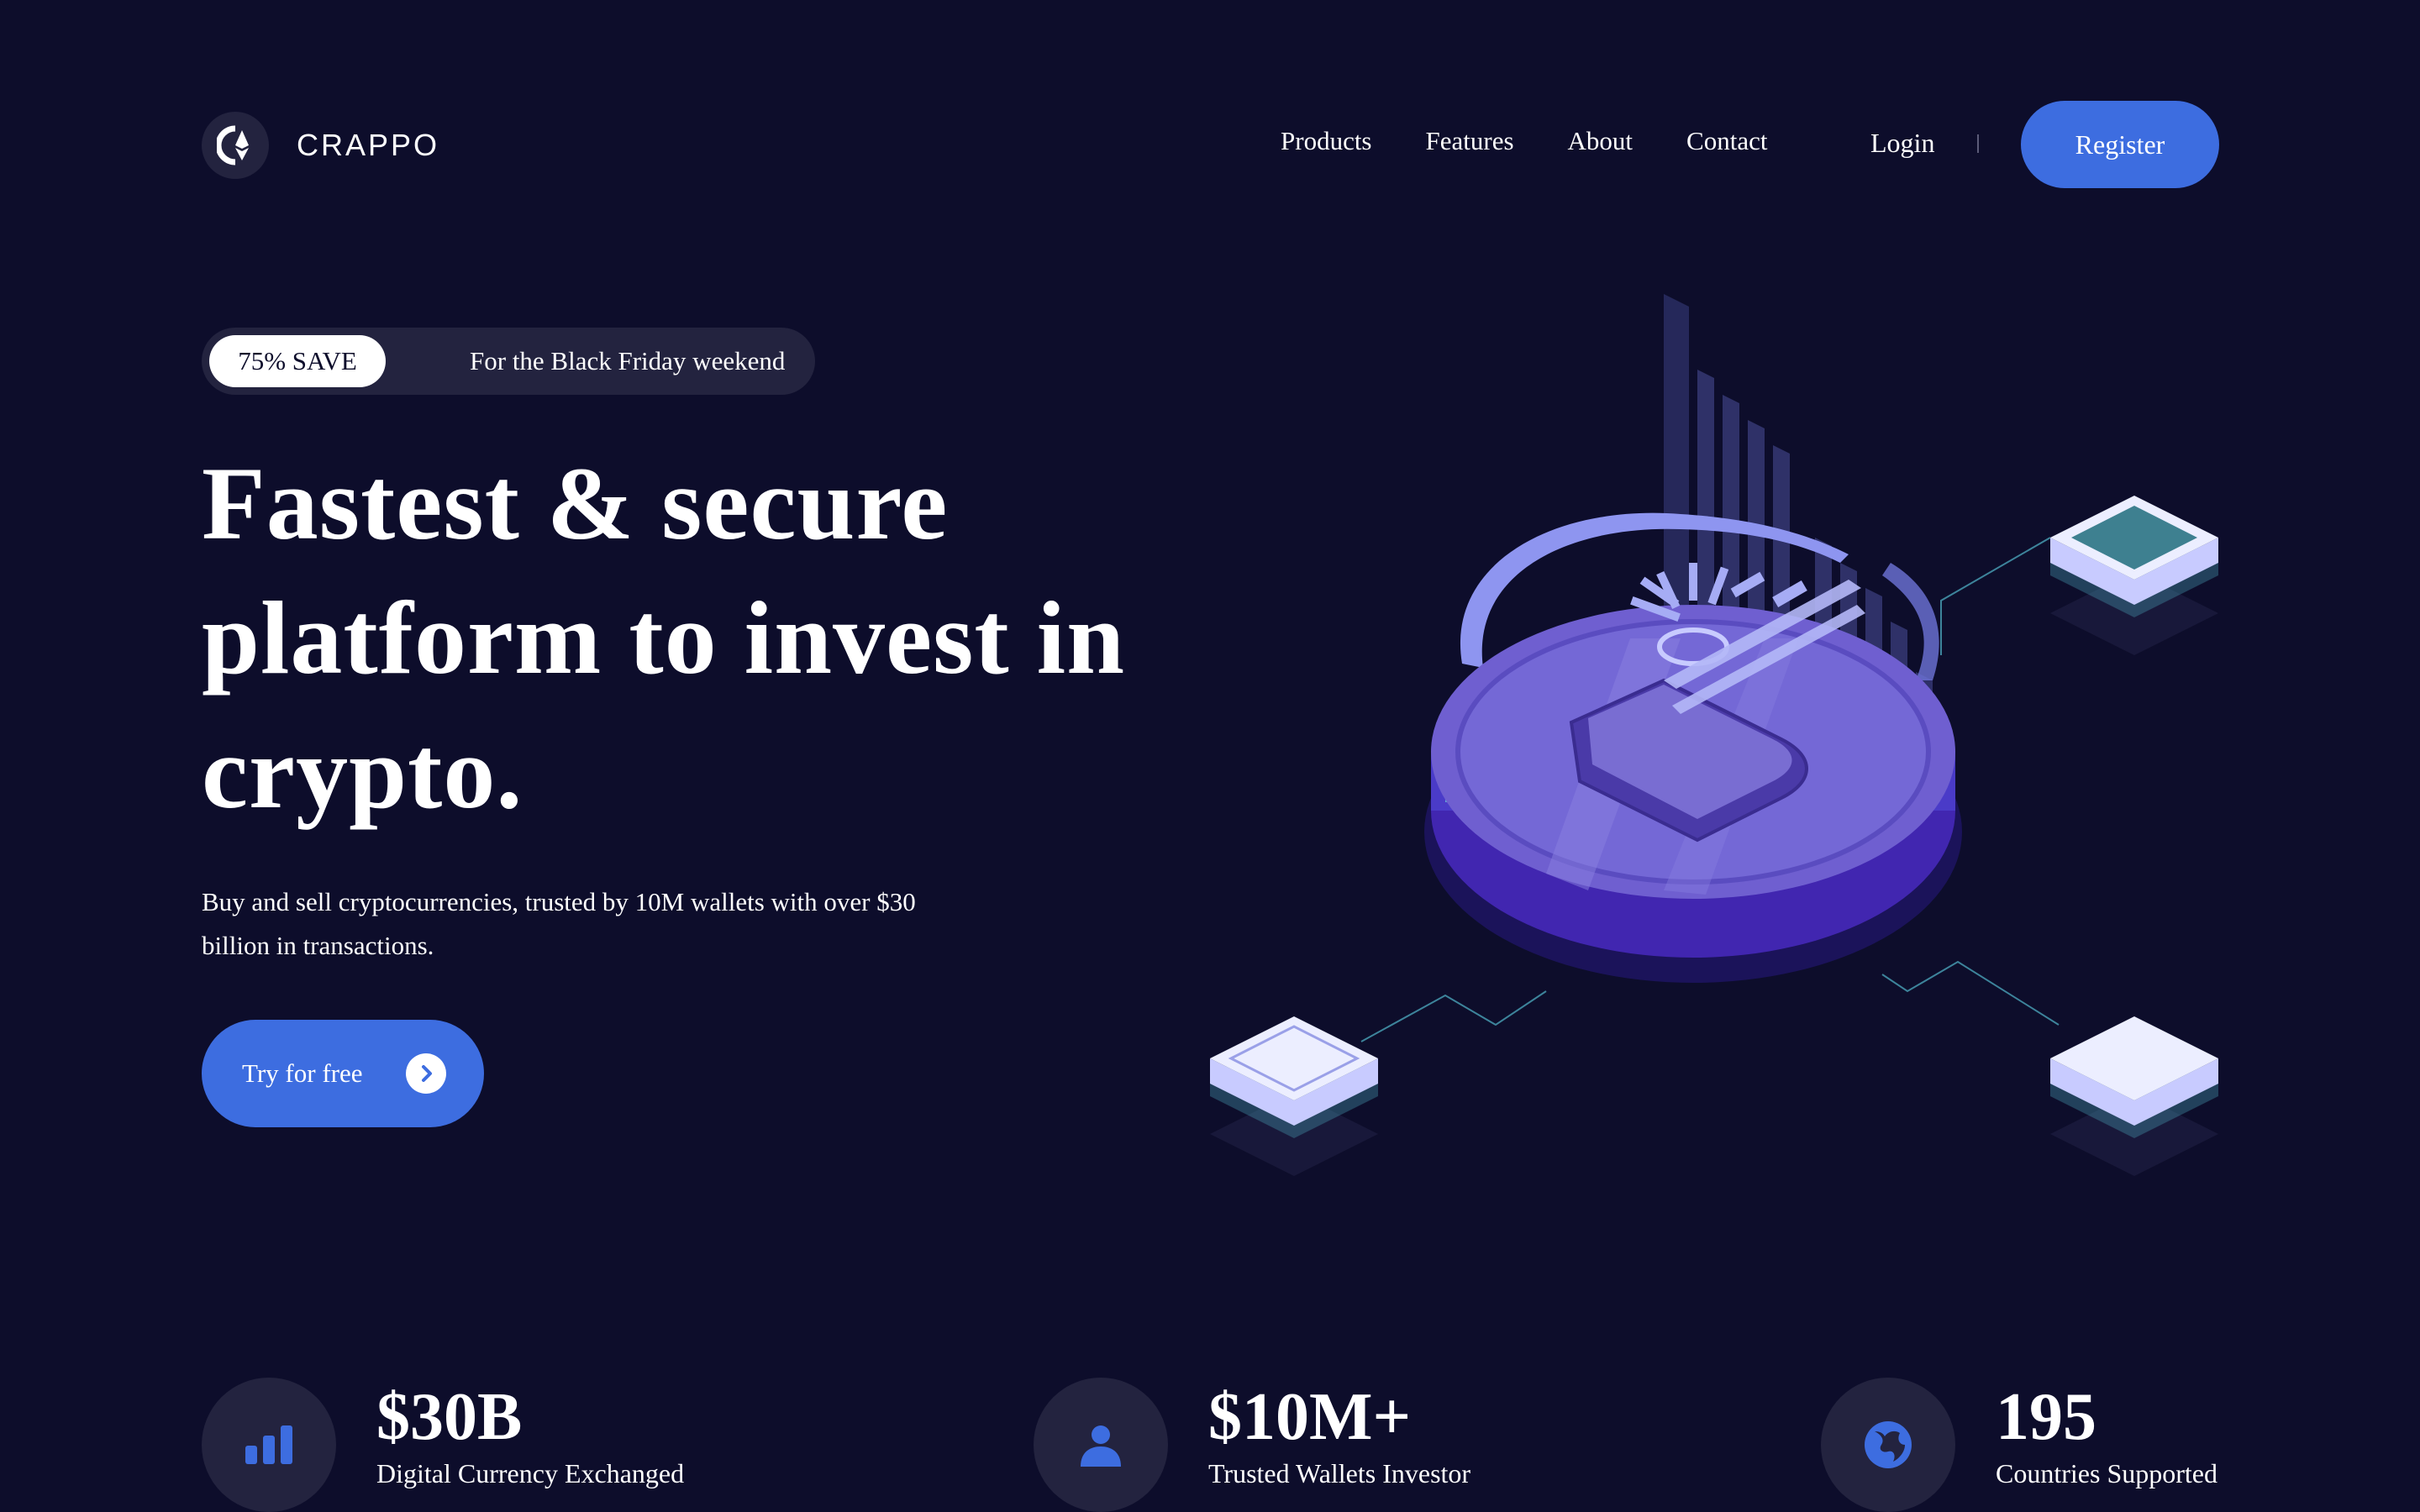 Image resolution: width=2420 pixels, height=1512 pixels. What do you see at coordinates (302, 1073) in the screenshot?
I see `cta-label: Try for free` at bounding box center [302, 1073].